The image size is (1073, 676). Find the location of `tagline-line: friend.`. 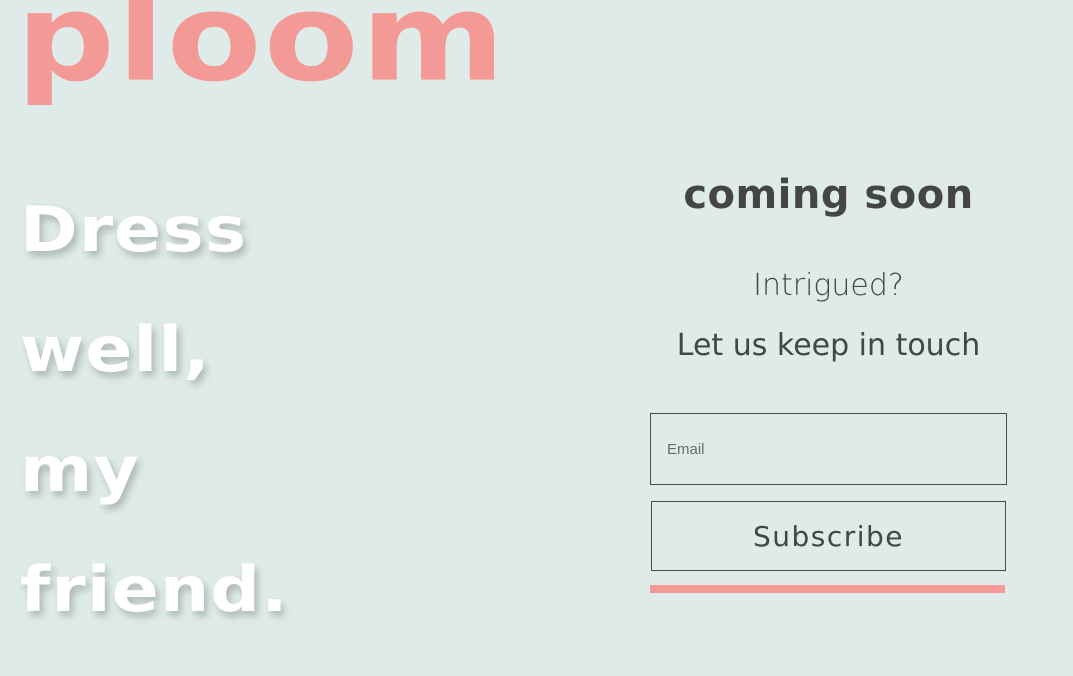

tagline-line: friend. is located at coordinates (154, 589).